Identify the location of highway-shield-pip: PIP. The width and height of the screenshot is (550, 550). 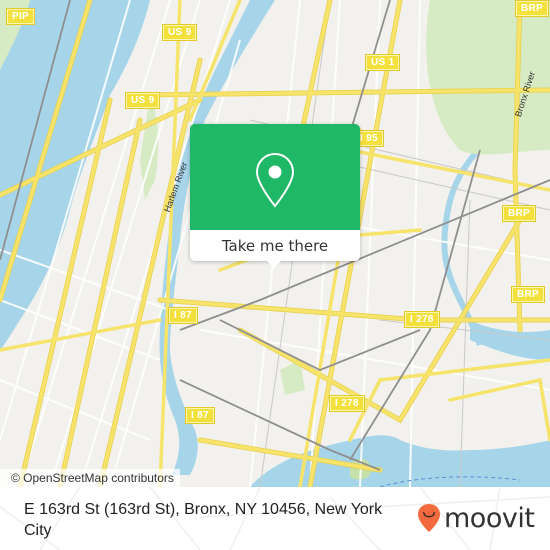
(21, 16).